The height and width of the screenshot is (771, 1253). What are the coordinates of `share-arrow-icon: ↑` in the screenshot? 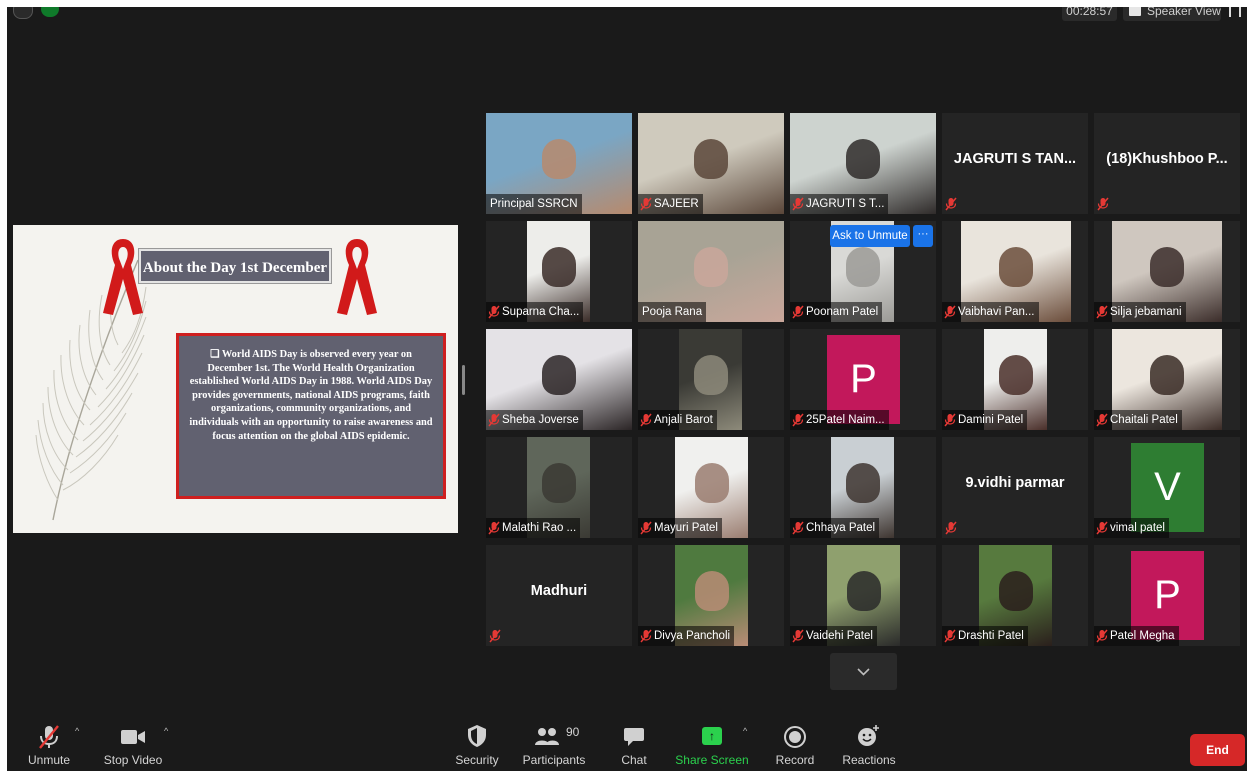 It's located at (712, 736).